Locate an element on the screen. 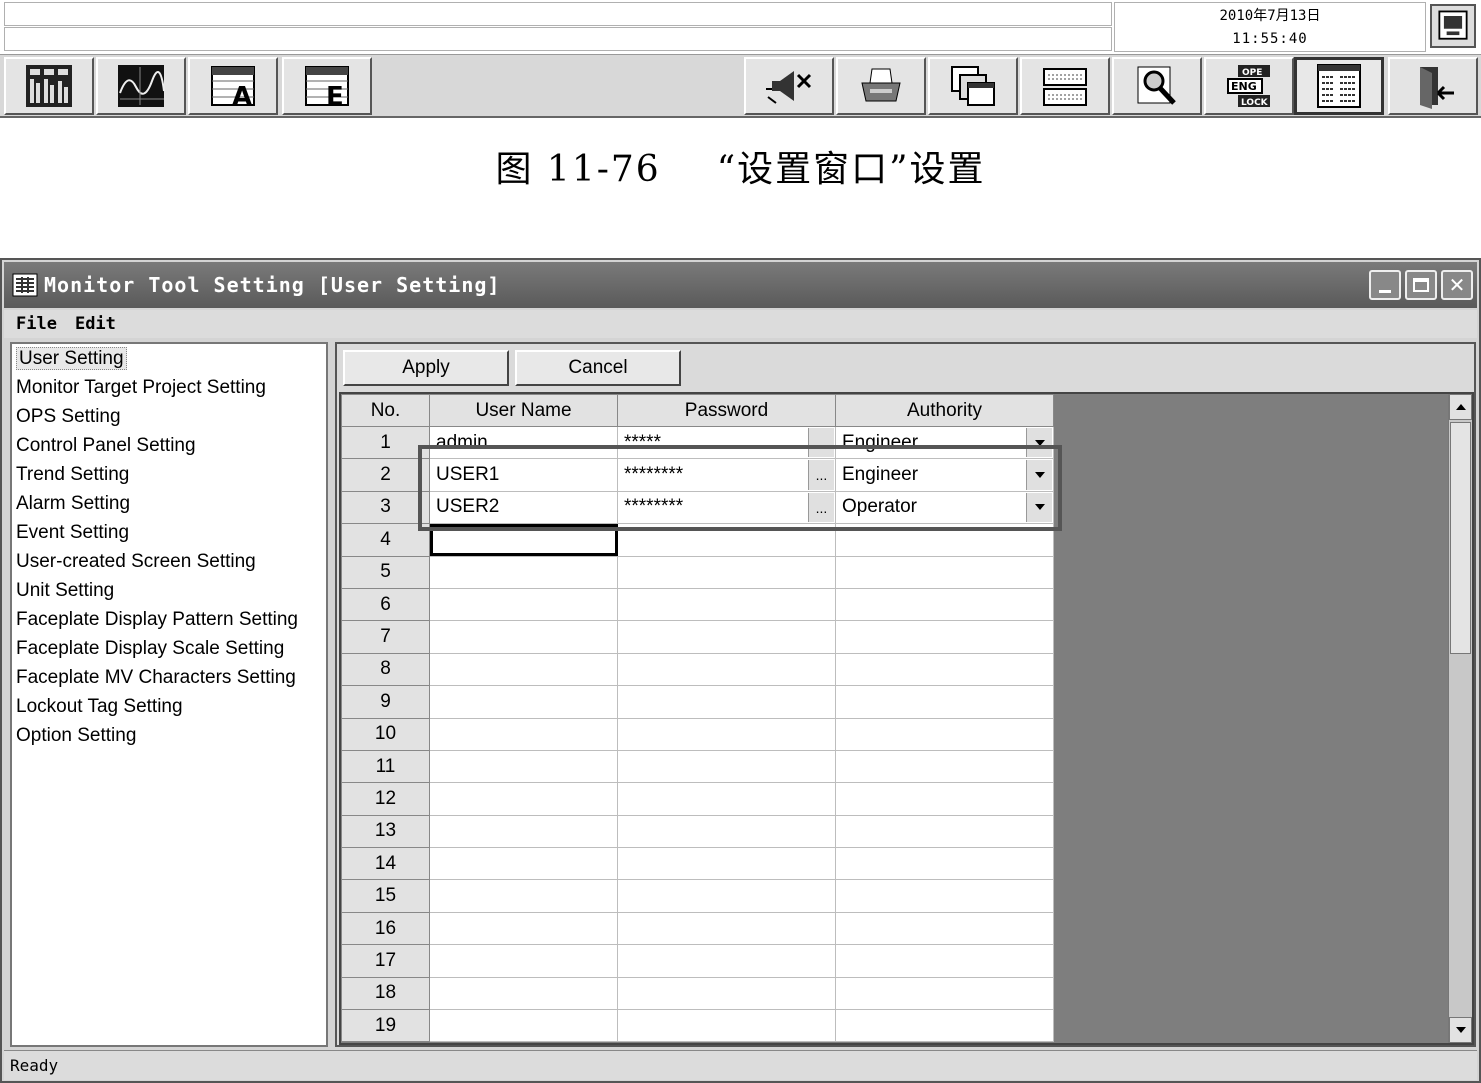  tree-item: User-created Screen Setting is located at coordinates (169, 561).